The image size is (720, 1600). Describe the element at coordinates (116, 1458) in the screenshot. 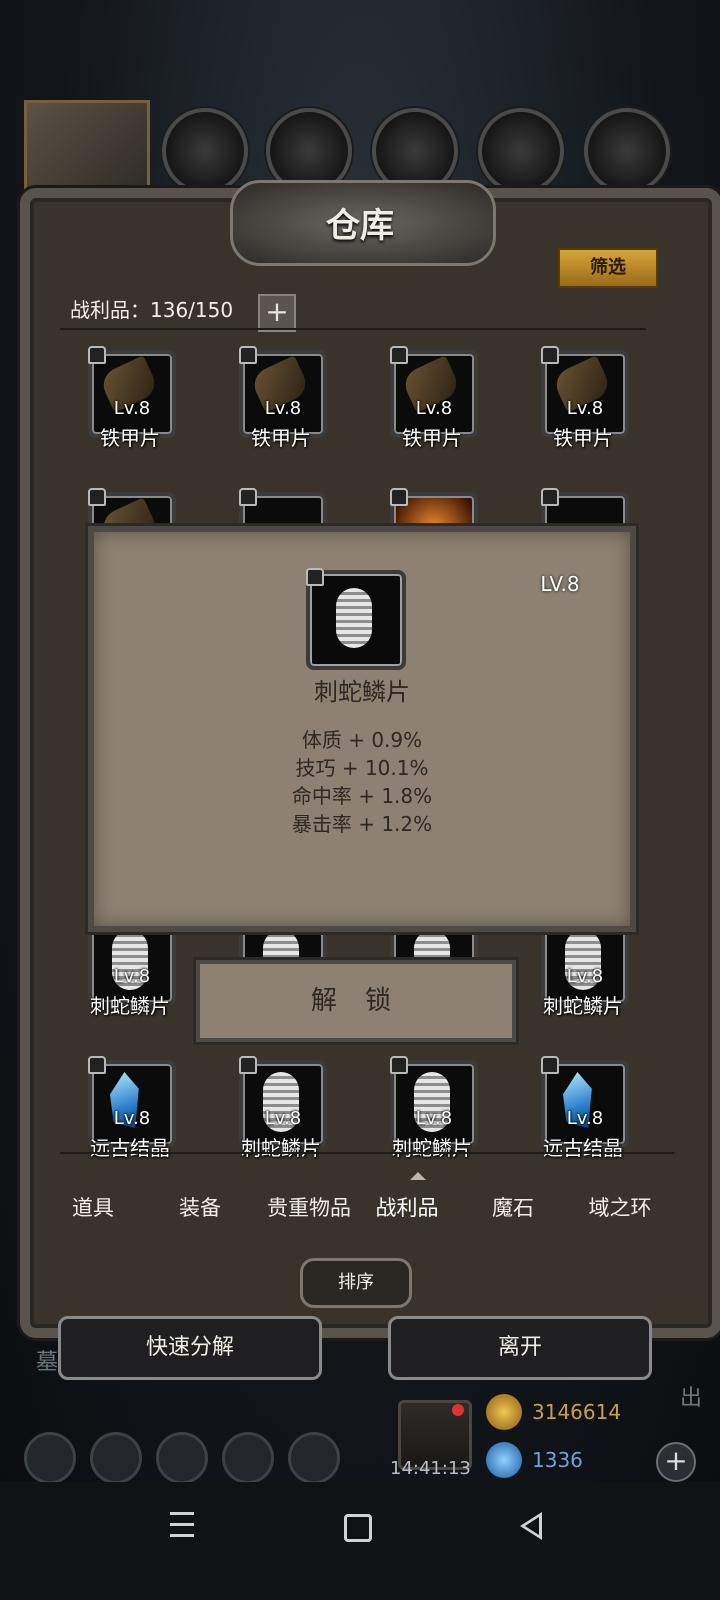

I see `achievement-icon` at that location.